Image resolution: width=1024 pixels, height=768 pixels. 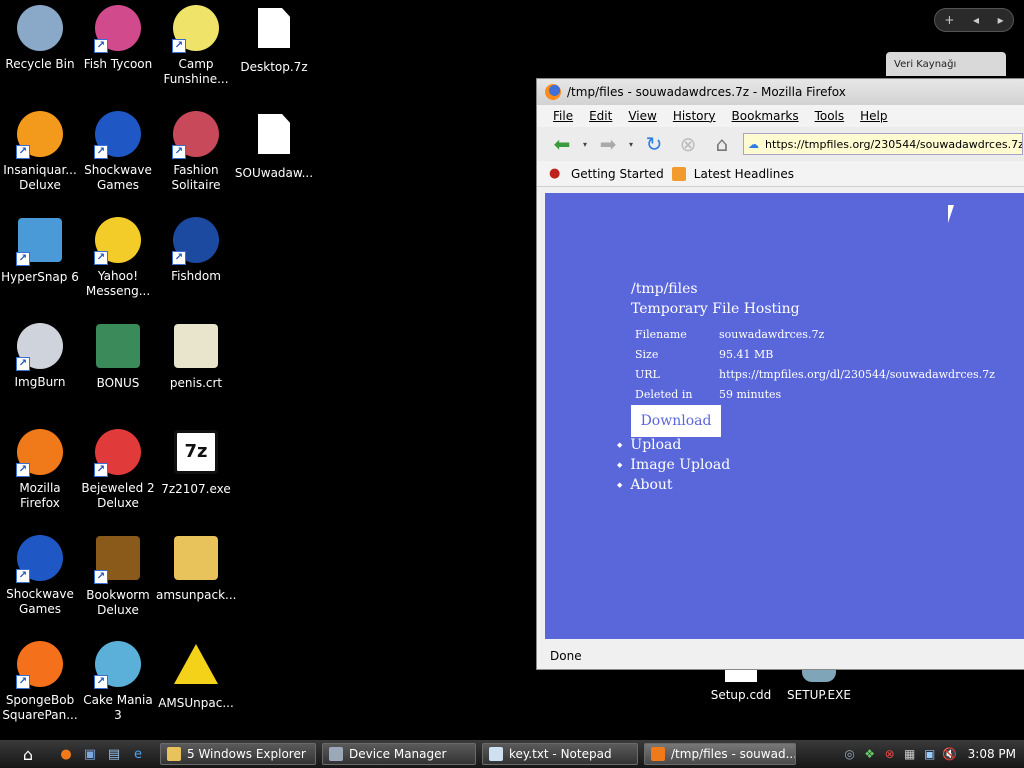 What do you see at coordinates (949, 20) in the screenshot?
I see `add-gadget-button: +` at bounding box center [949, 20].